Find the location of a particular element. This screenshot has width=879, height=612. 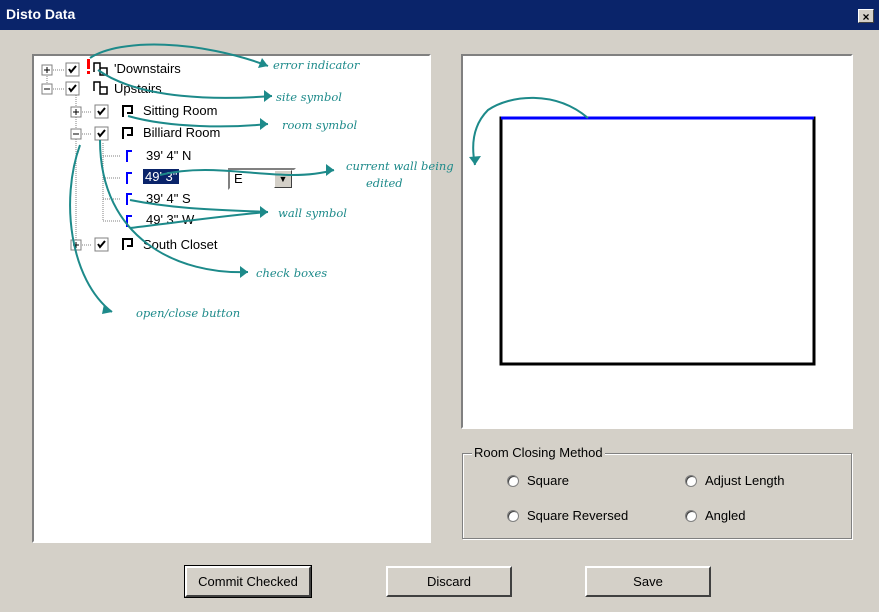

annotation-room-symbol: room symbol is located at coordinates (320, 125).